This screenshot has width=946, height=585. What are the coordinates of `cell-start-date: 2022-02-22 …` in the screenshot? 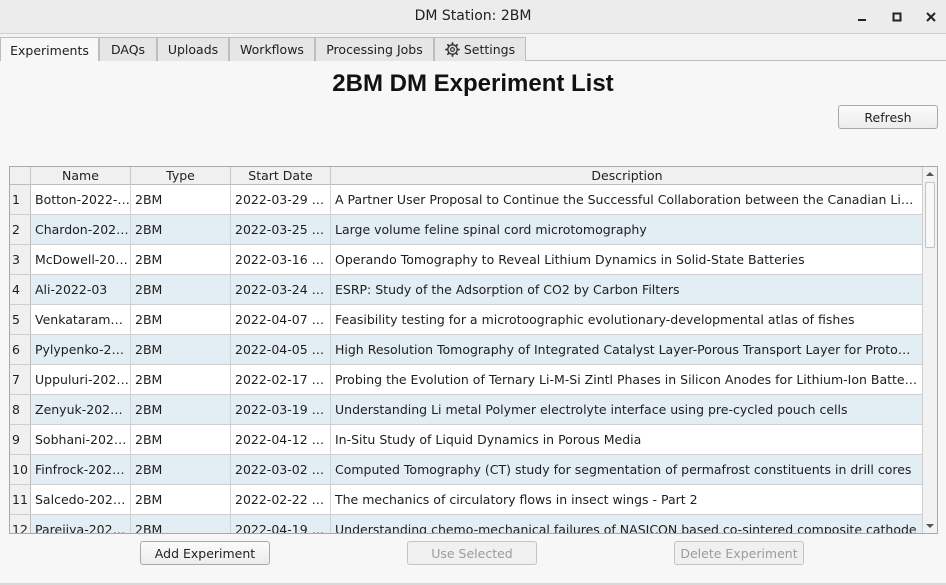 It's located at (281, 499).